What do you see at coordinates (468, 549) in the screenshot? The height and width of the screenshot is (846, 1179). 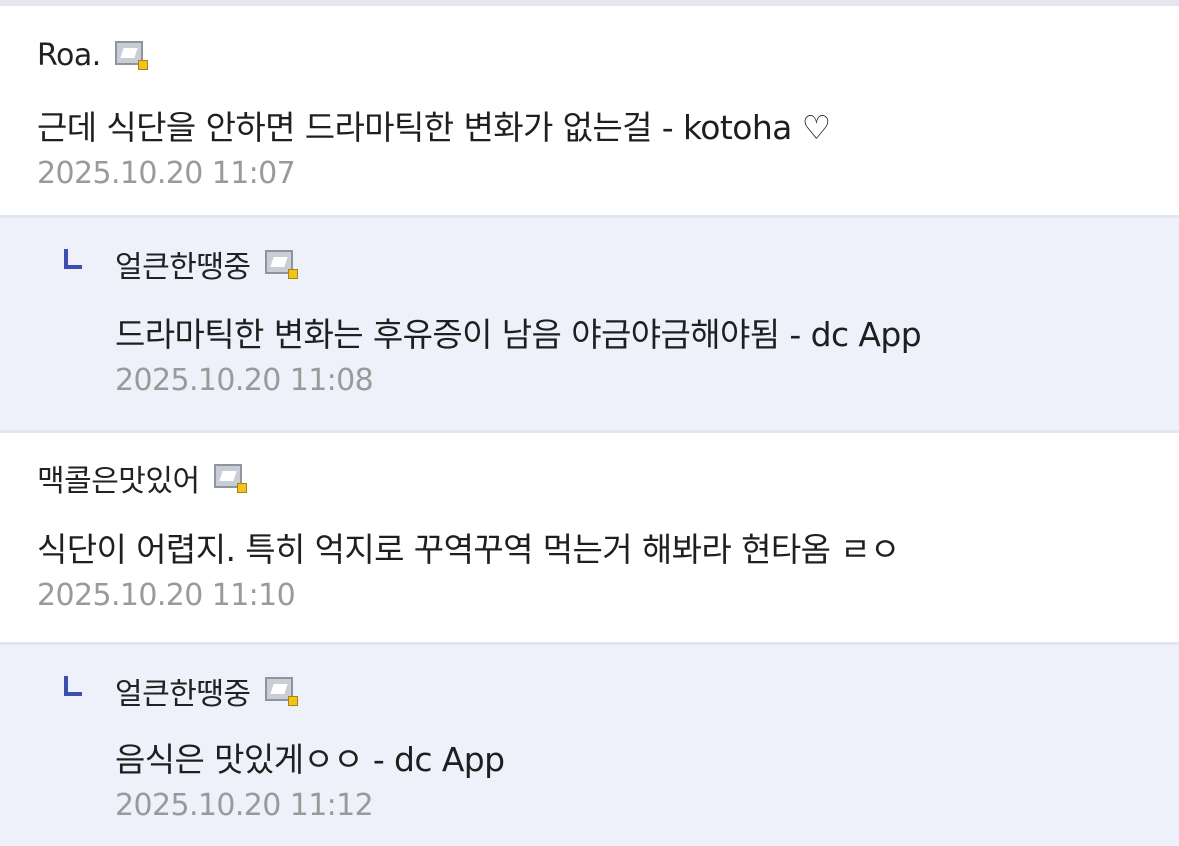 I see `comment-text: 식단이 어렵지. 특히 억지로 꾸역꾸역 먹는거 해봐라 현타옴 ㄹㅇ` at bounding box center [468, 549].